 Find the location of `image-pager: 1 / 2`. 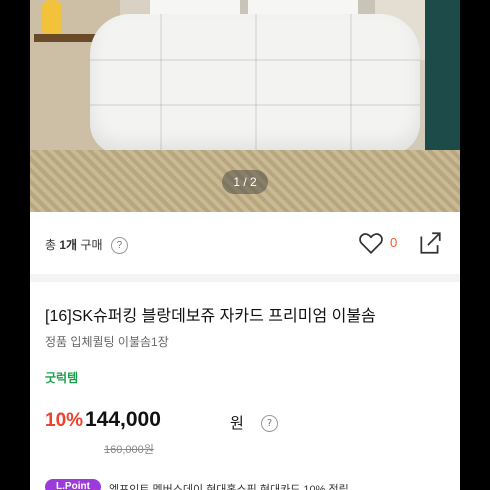

image-pager: 1 / 2 is located at coordinates (245, 182).